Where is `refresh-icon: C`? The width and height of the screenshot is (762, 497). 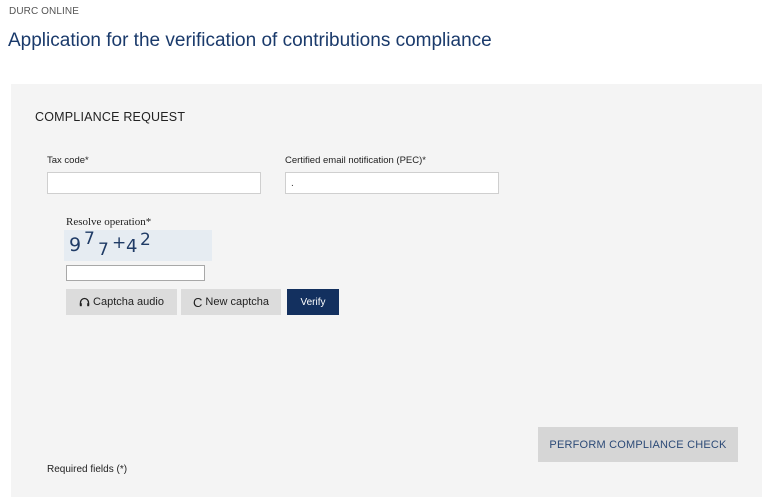 refresh-icon: C is located at coordinates (198, 302).